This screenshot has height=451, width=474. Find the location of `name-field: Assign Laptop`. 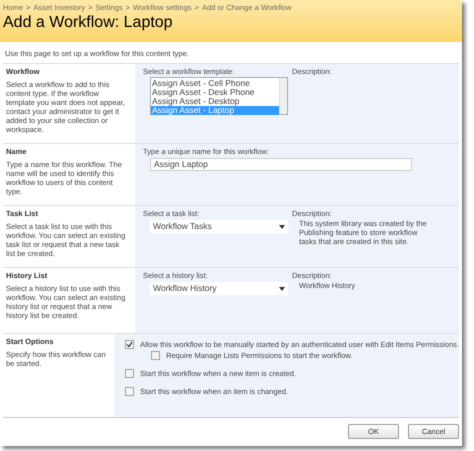

name-field: Assign Laptop is located at coordinates (281, 164).